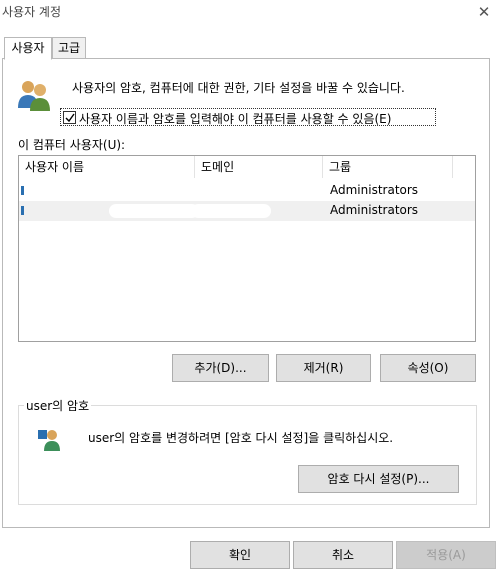 This screenshot has height=569, width=500. I want to click on column-header-domain: 도메인, so click(259, 167).